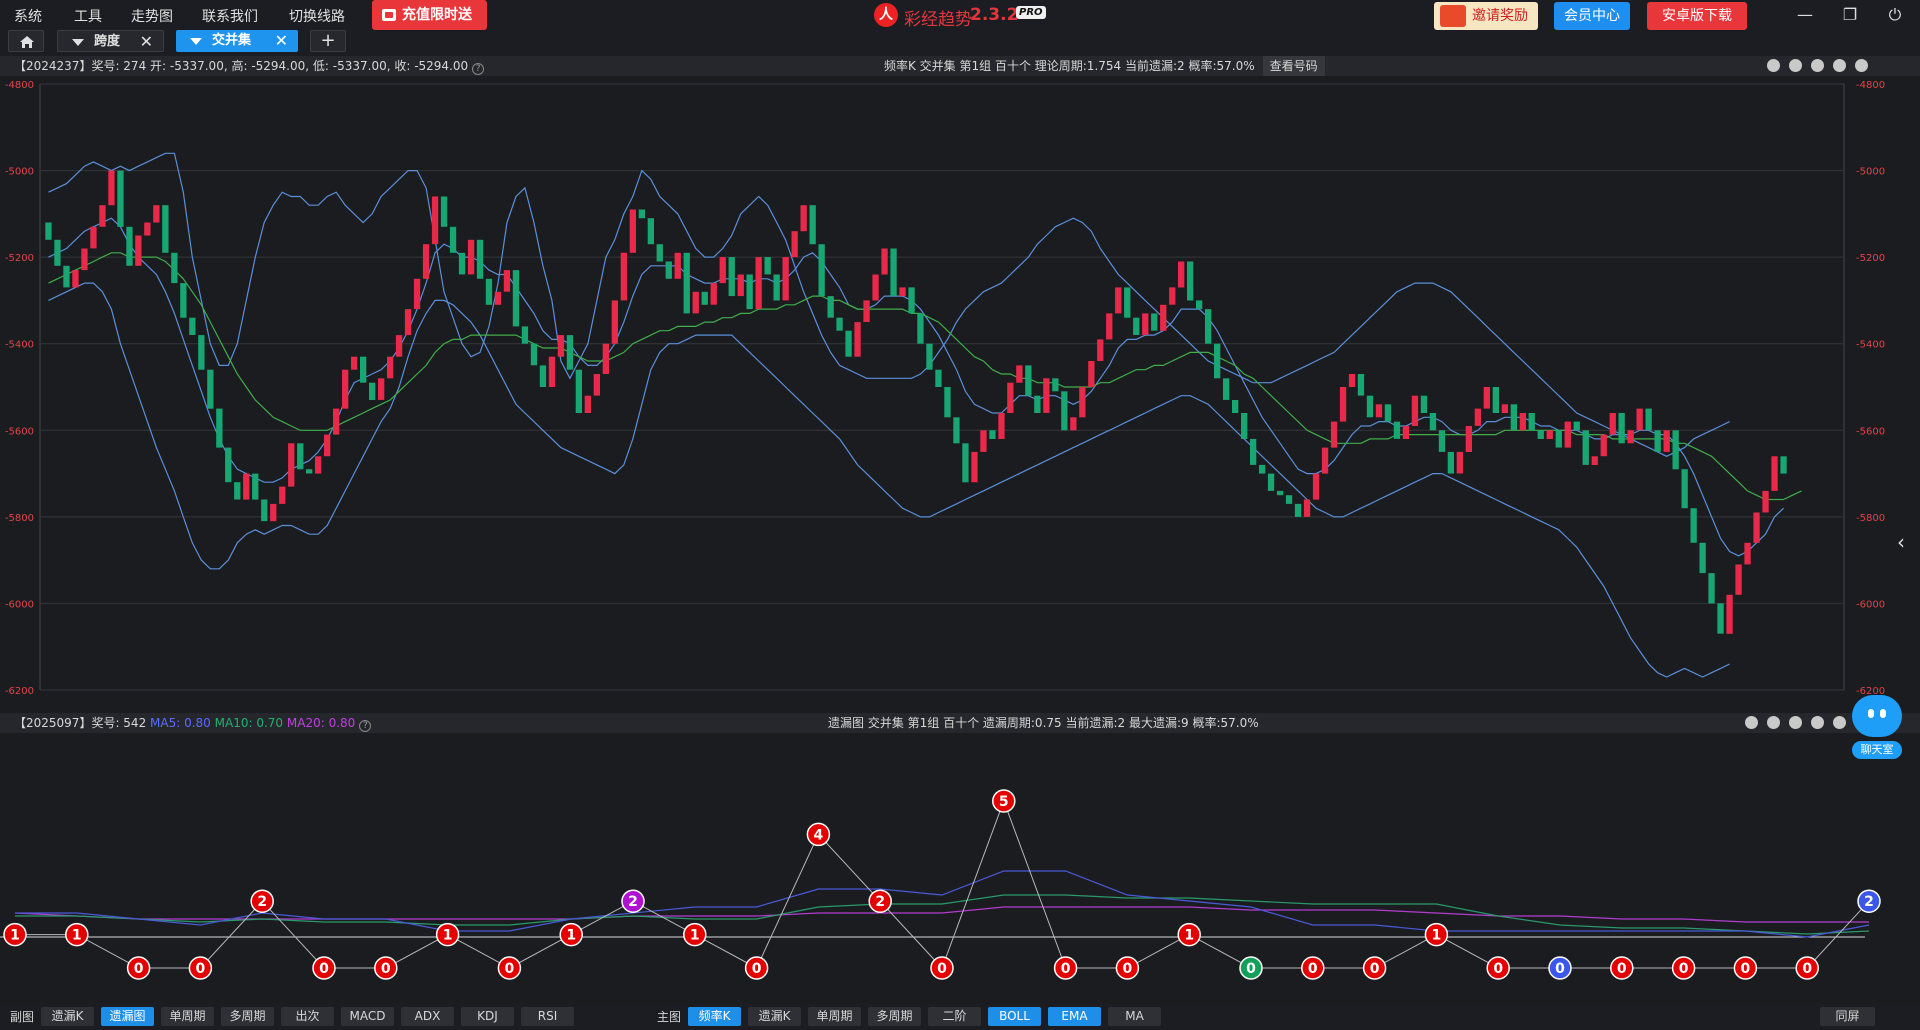 Image resolution: width=1920 pixels, height=1030 pixels. I want to click on y-tick-label-right: -4800, so click(1870, 85).